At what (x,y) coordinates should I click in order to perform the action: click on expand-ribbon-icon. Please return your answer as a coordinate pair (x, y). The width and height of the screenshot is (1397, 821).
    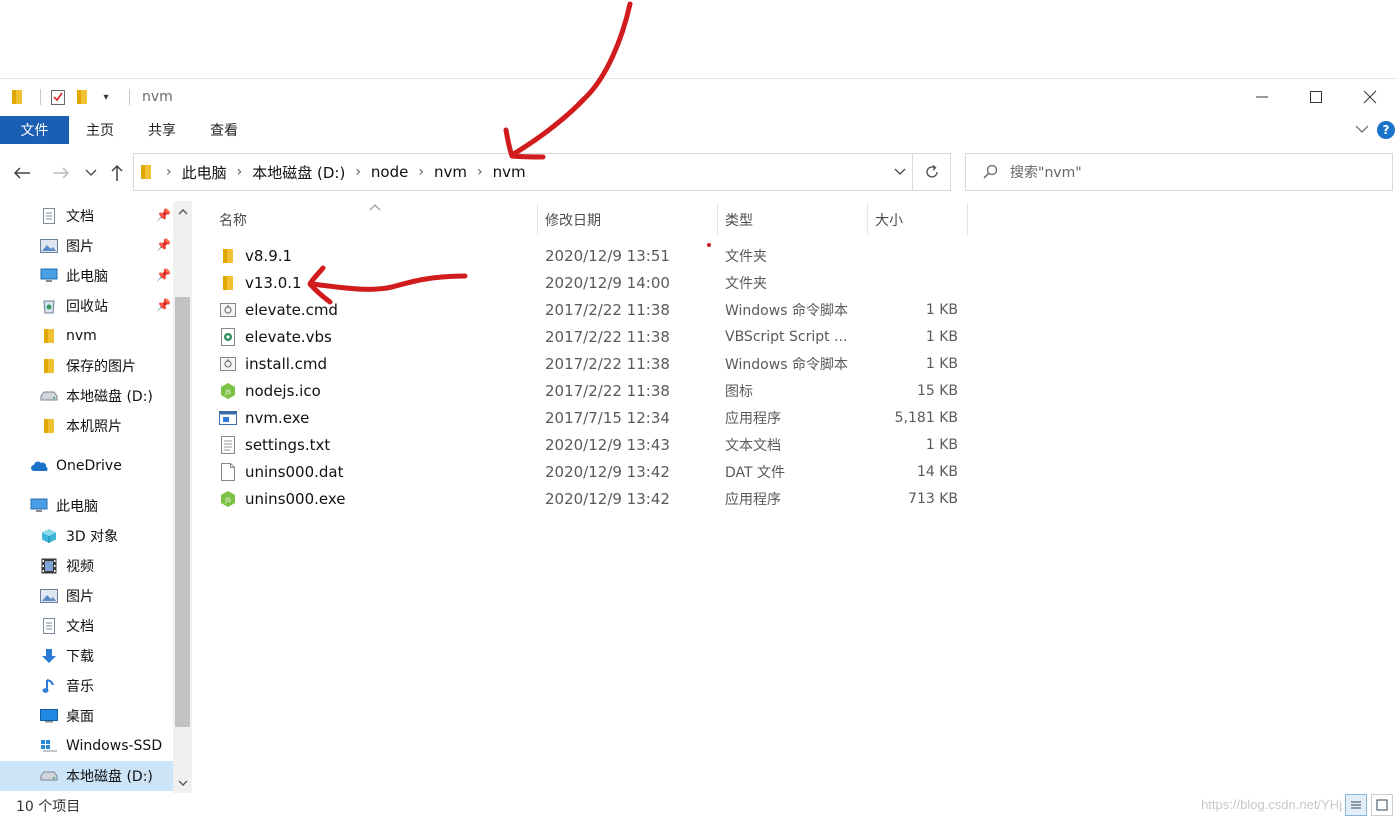
    Looking at the image, I should click on (1362, 130).